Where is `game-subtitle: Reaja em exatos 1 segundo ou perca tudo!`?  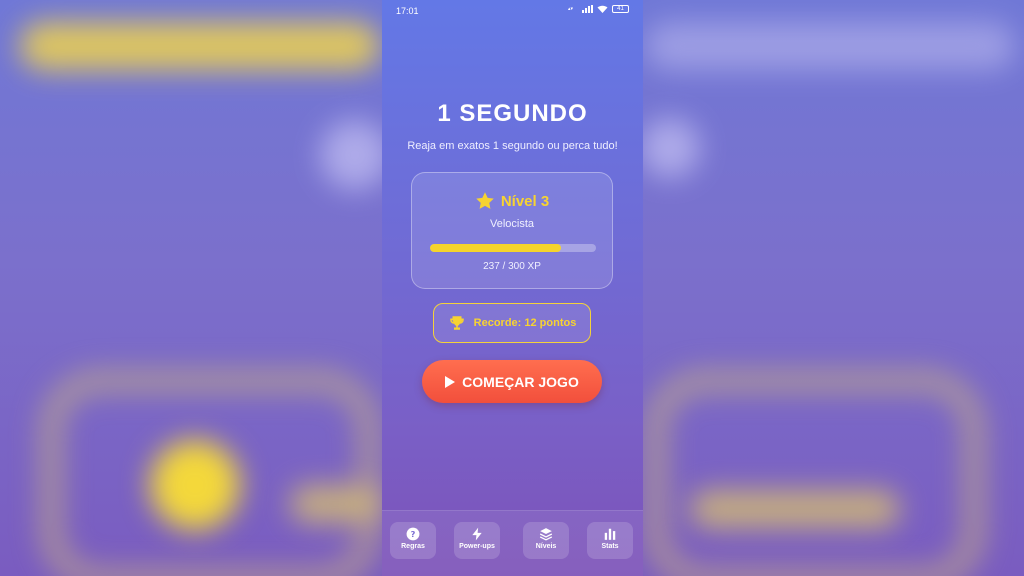
game-subtitle: Reaja em exatos 1 segundo ou perca tudo! is located at coordinates (512, 146).